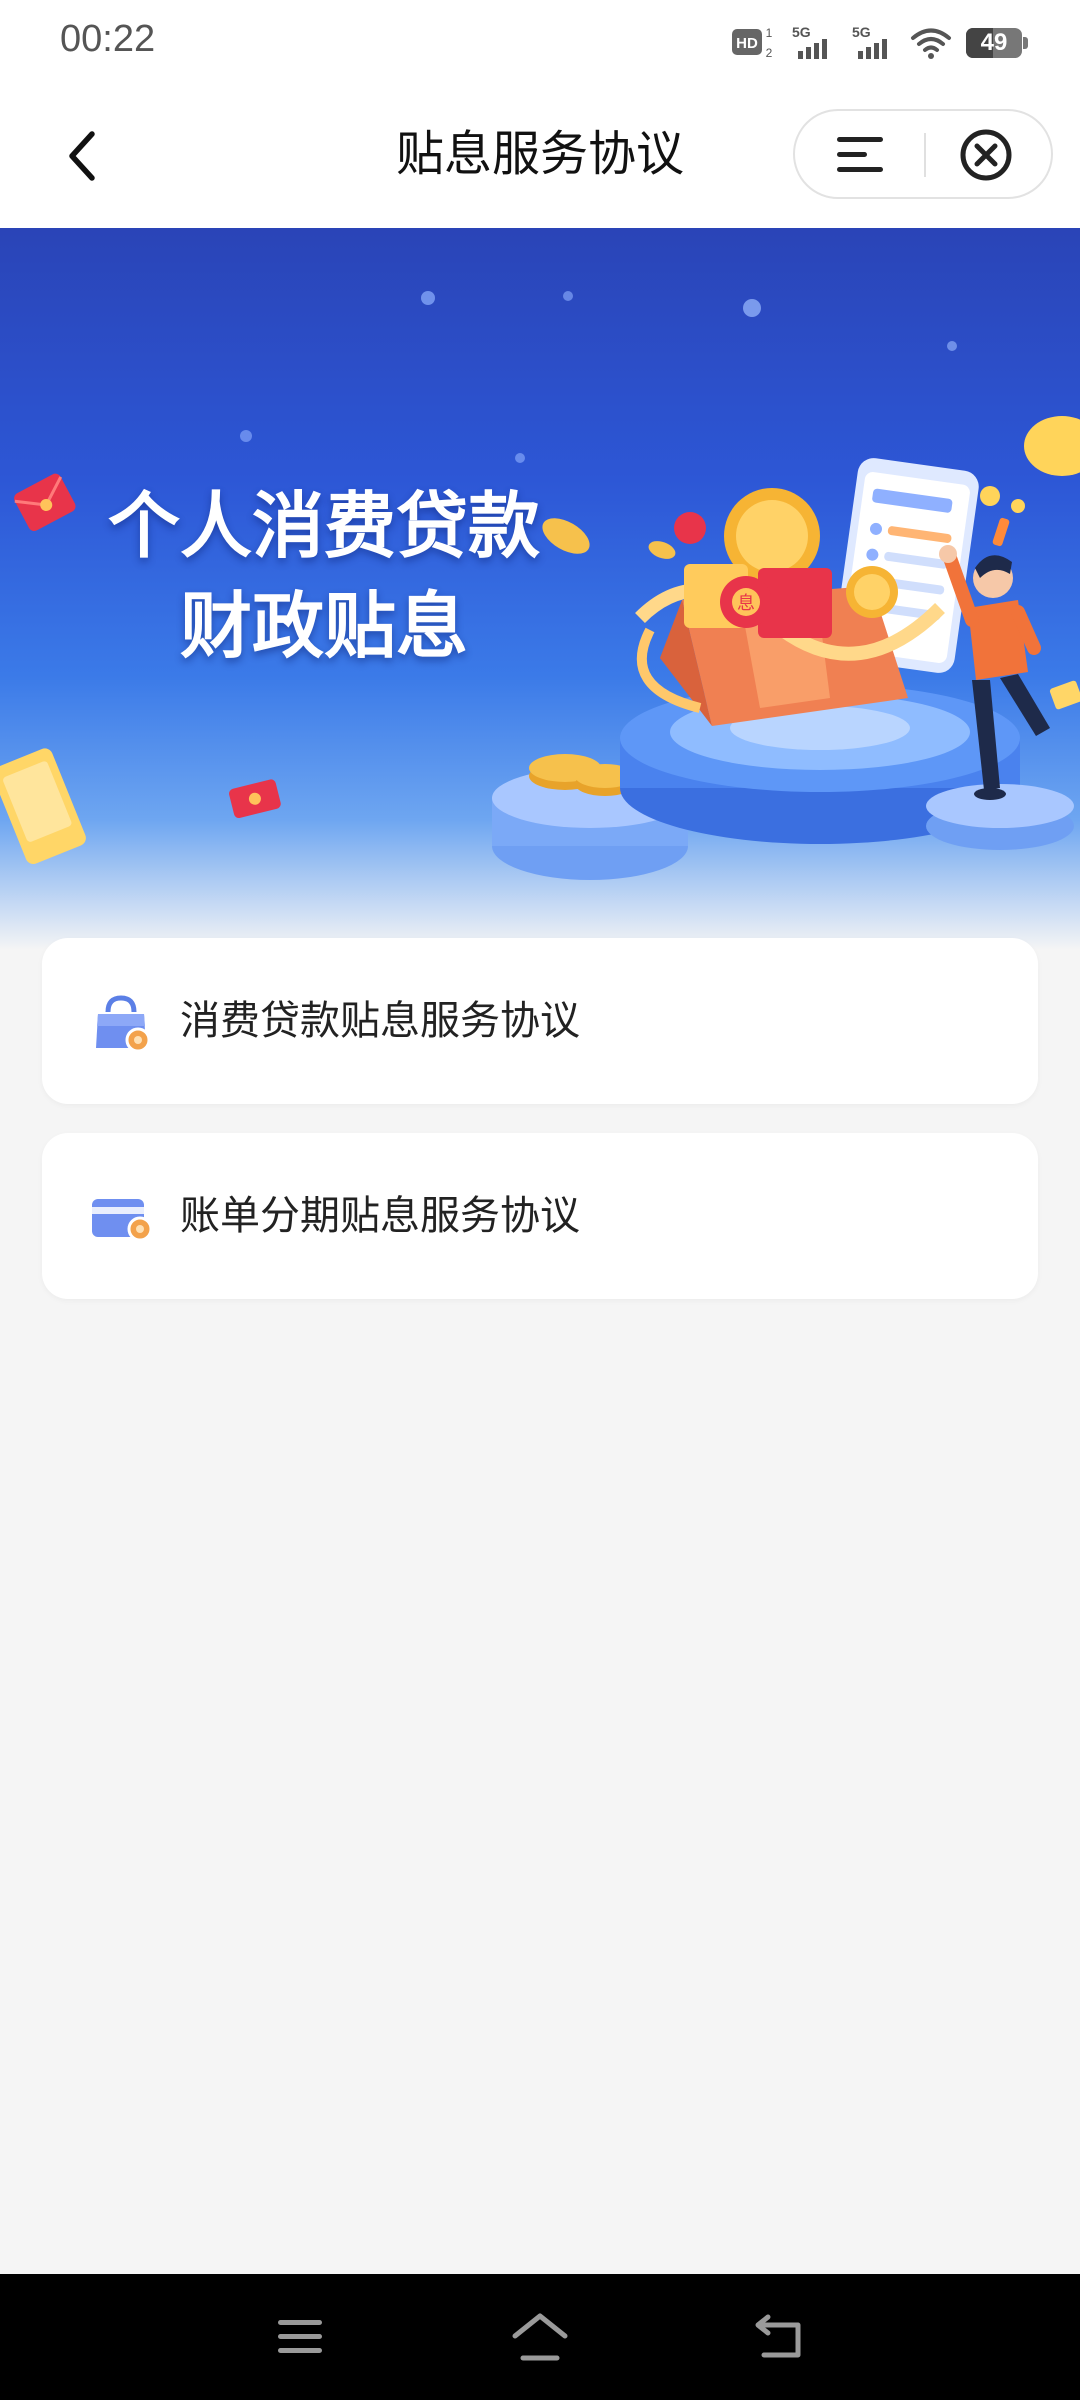 This screenshot has width=1080, height=2400. Describe the element at coordinates (931, 43) in the screenshot. I see `wifi-icon` at that location.